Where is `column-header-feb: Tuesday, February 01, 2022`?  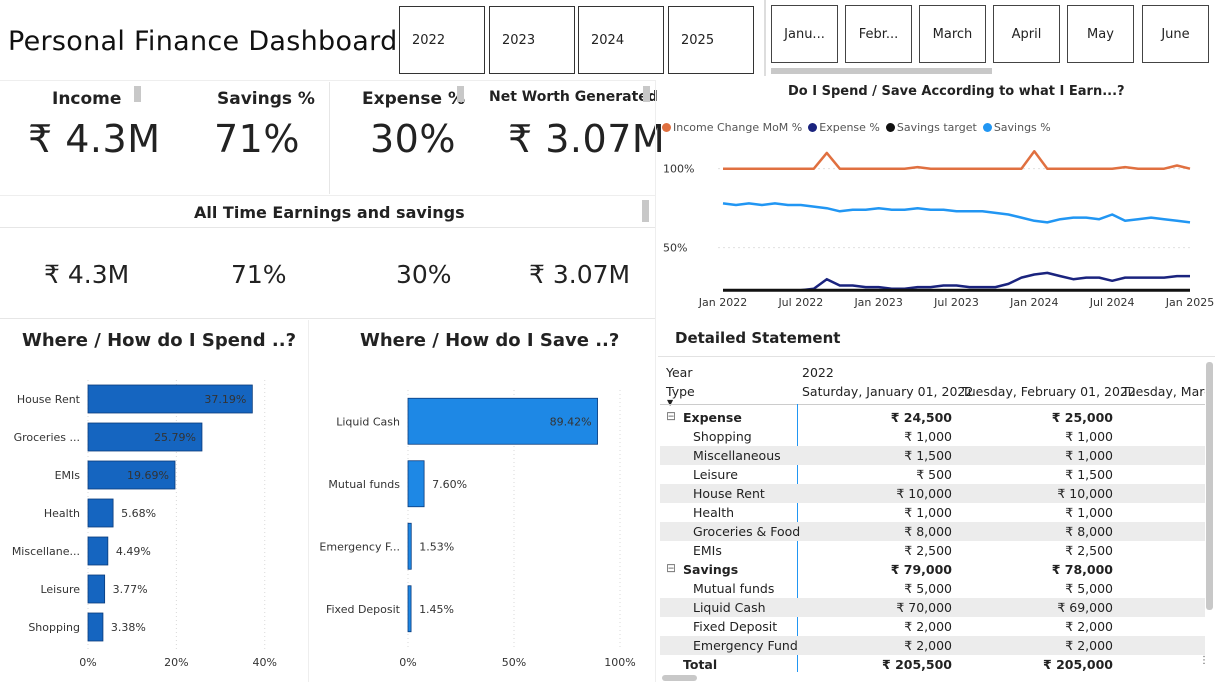
column-header-feb: Tuesday, February 01, 2022 is located at coordinates (1049, 391).